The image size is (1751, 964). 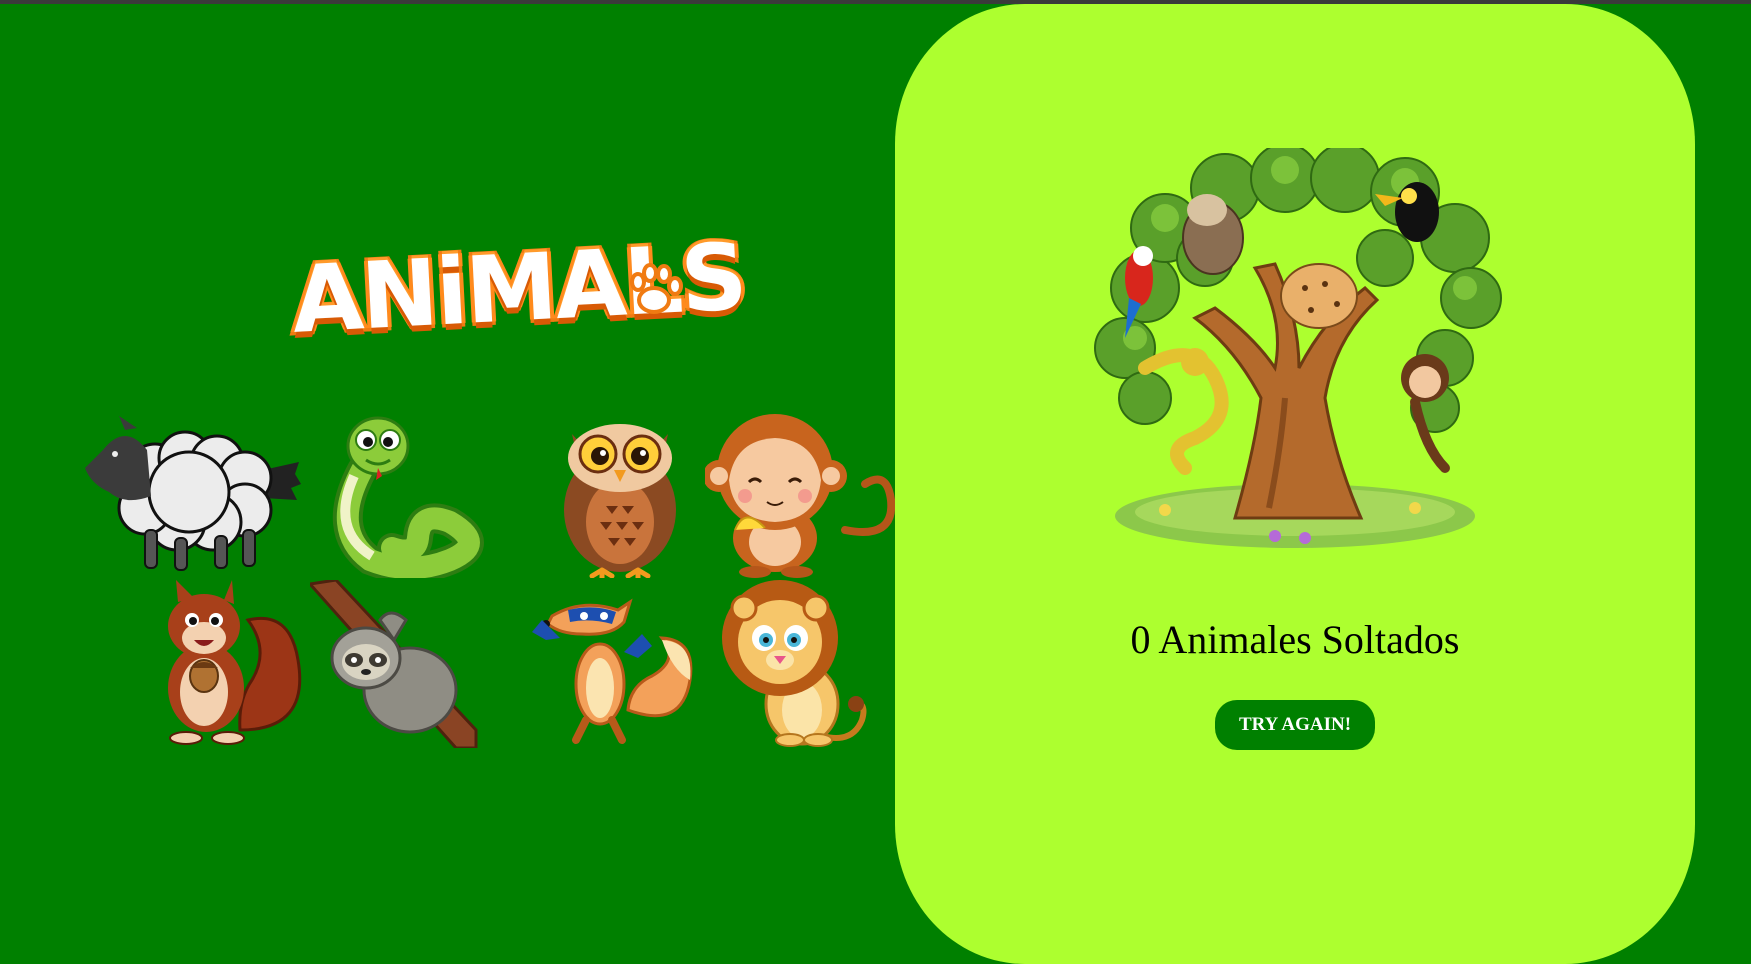 I want to click on owl-icon, so click(x=620, y=501).